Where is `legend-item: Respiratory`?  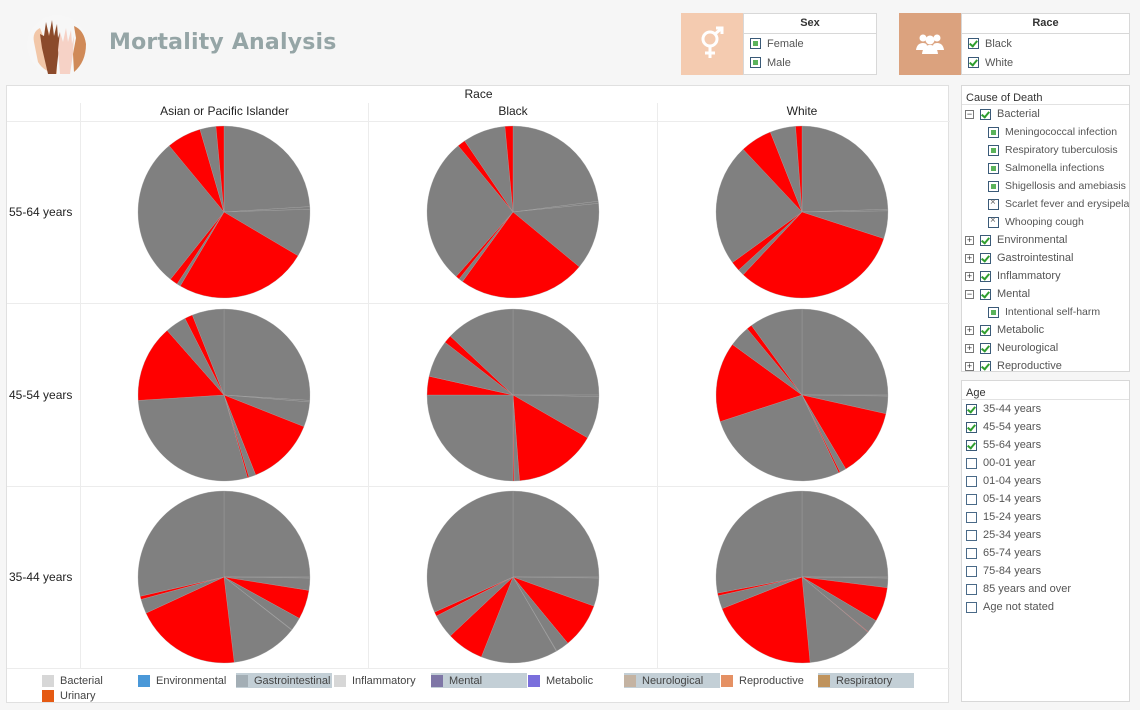 legend-item: Respiratory is located at coordinates (866, 680).